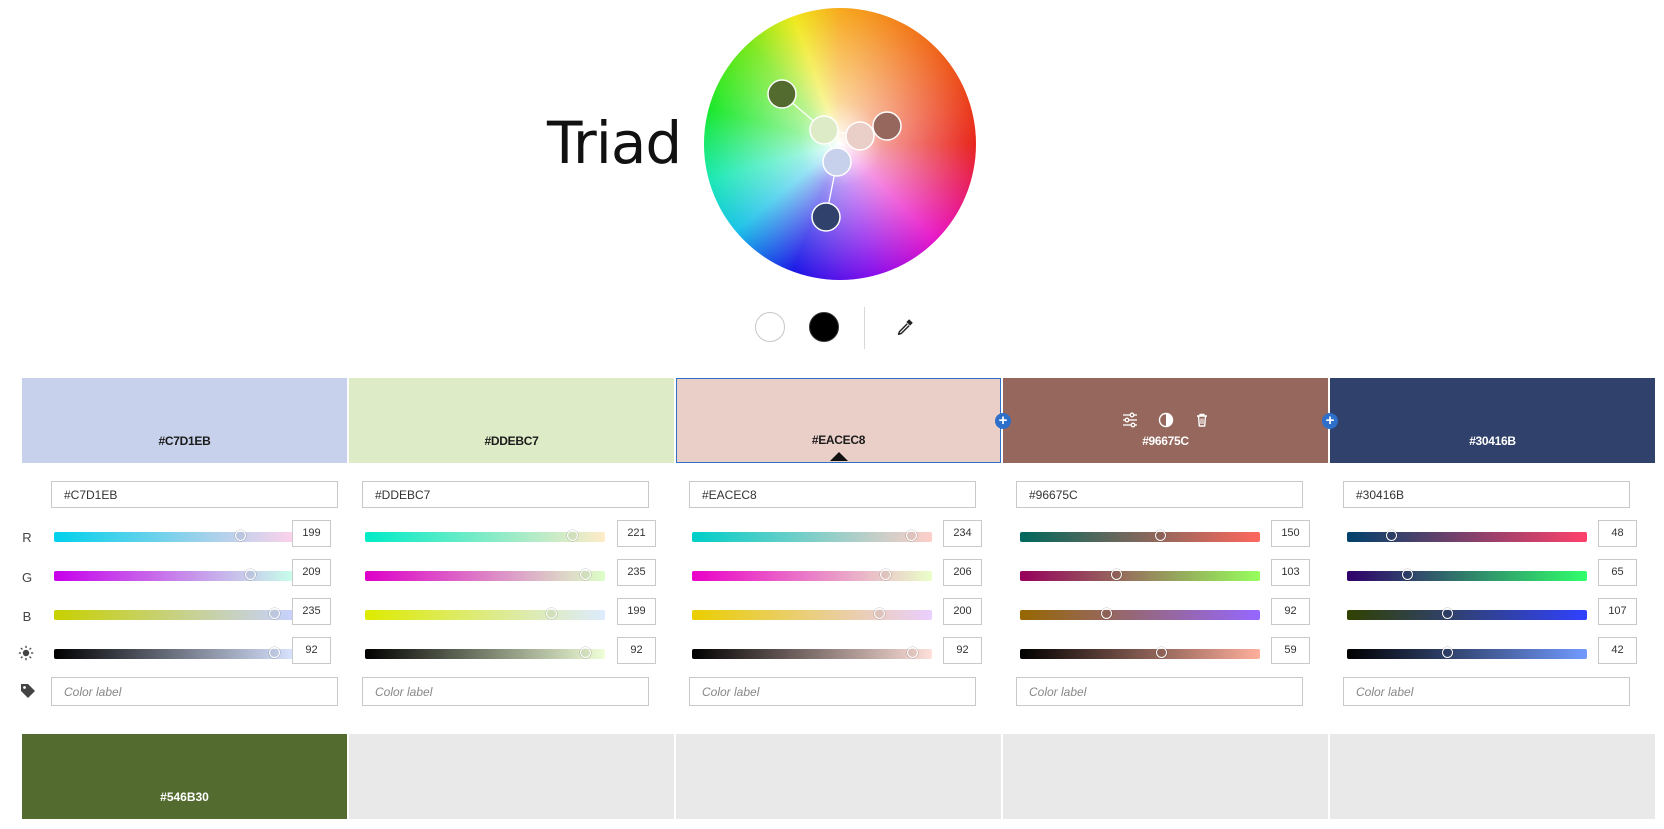 This screenshot has height=829, width=1664. Describe the element at coordinates (311, 533) in the screenshot. I see `red-value-field: 199` at that location.